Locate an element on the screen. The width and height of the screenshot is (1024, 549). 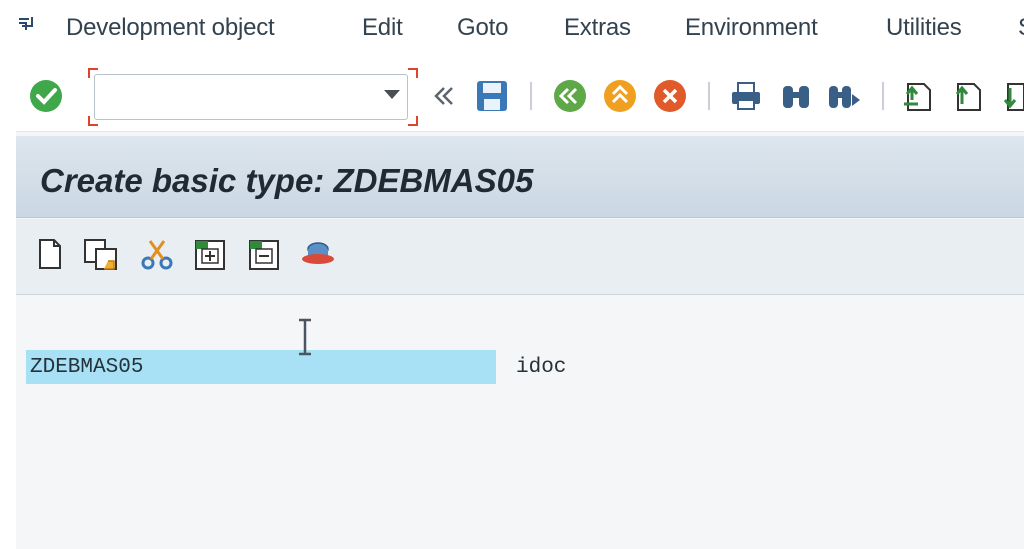
command-field is located at coordinates (251, 97).